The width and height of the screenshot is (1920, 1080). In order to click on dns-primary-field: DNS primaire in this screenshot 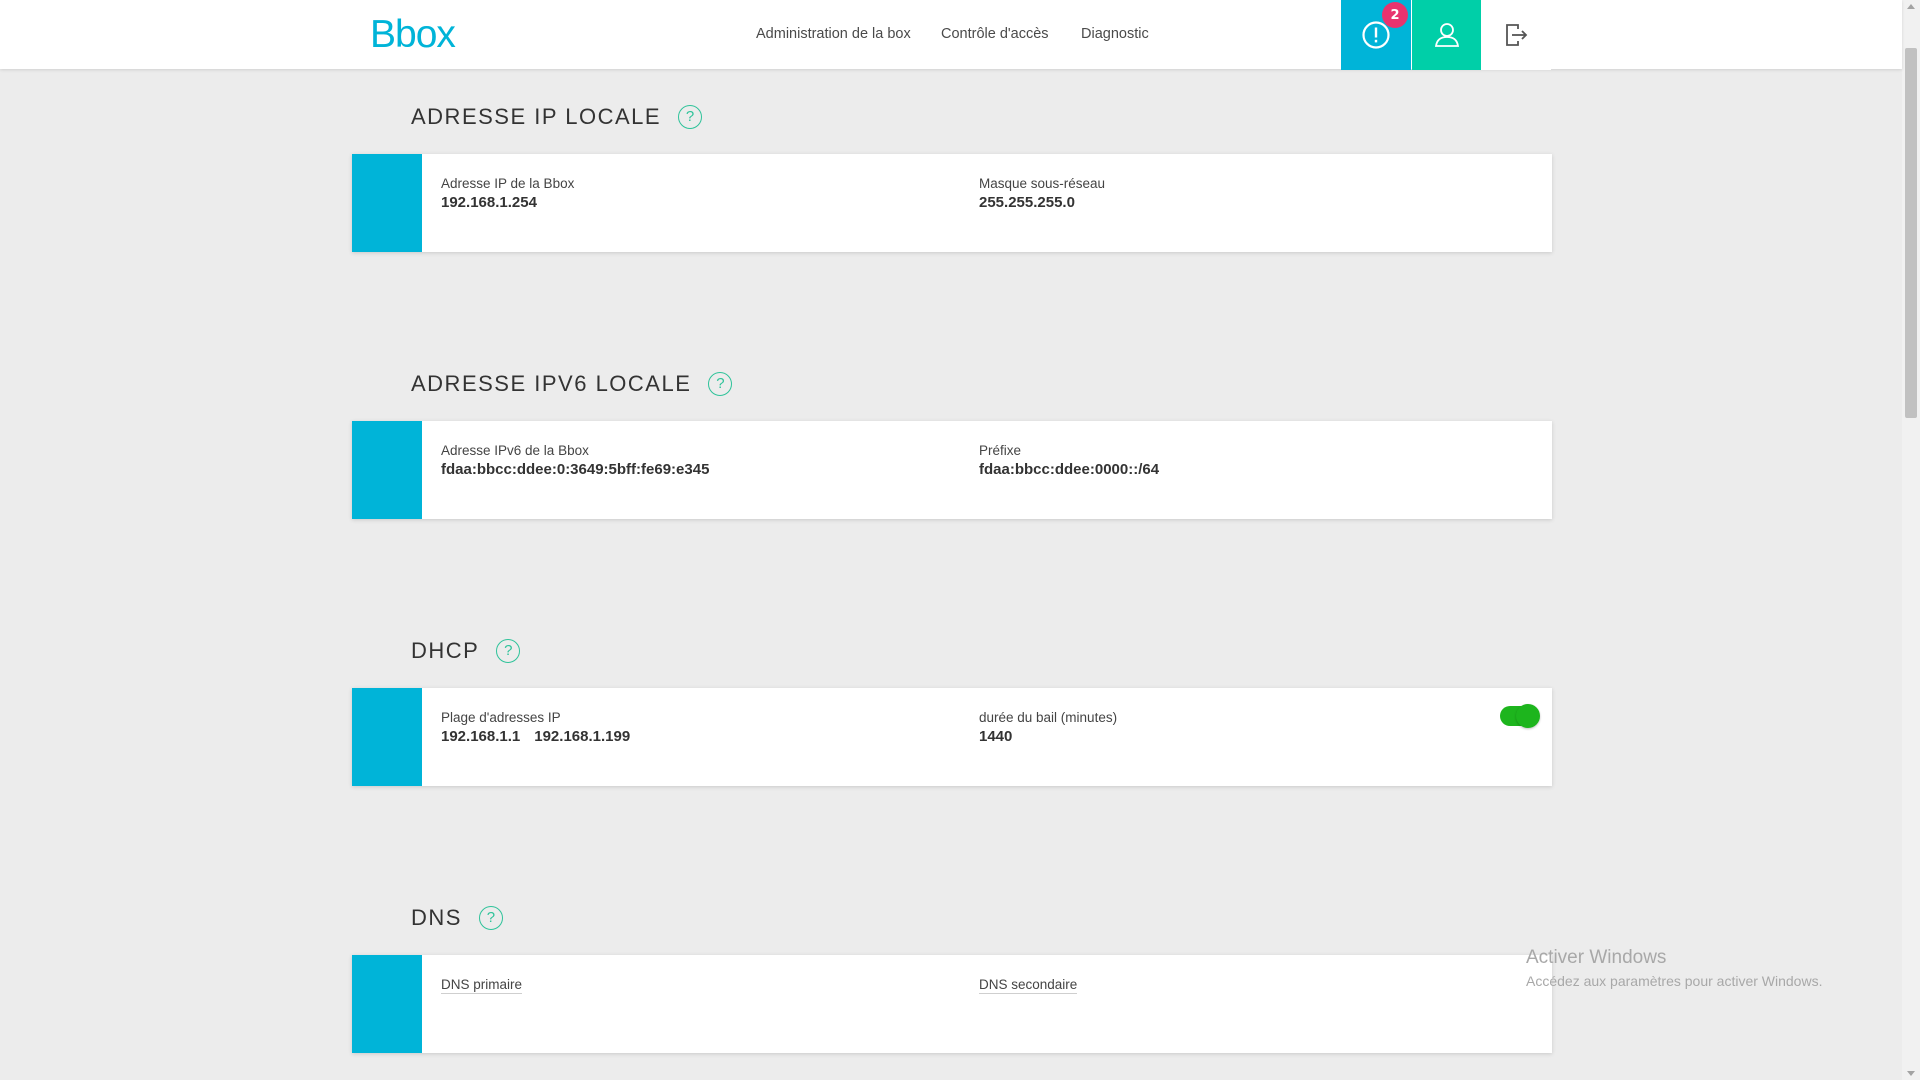, I will do `click(482, 985)`.